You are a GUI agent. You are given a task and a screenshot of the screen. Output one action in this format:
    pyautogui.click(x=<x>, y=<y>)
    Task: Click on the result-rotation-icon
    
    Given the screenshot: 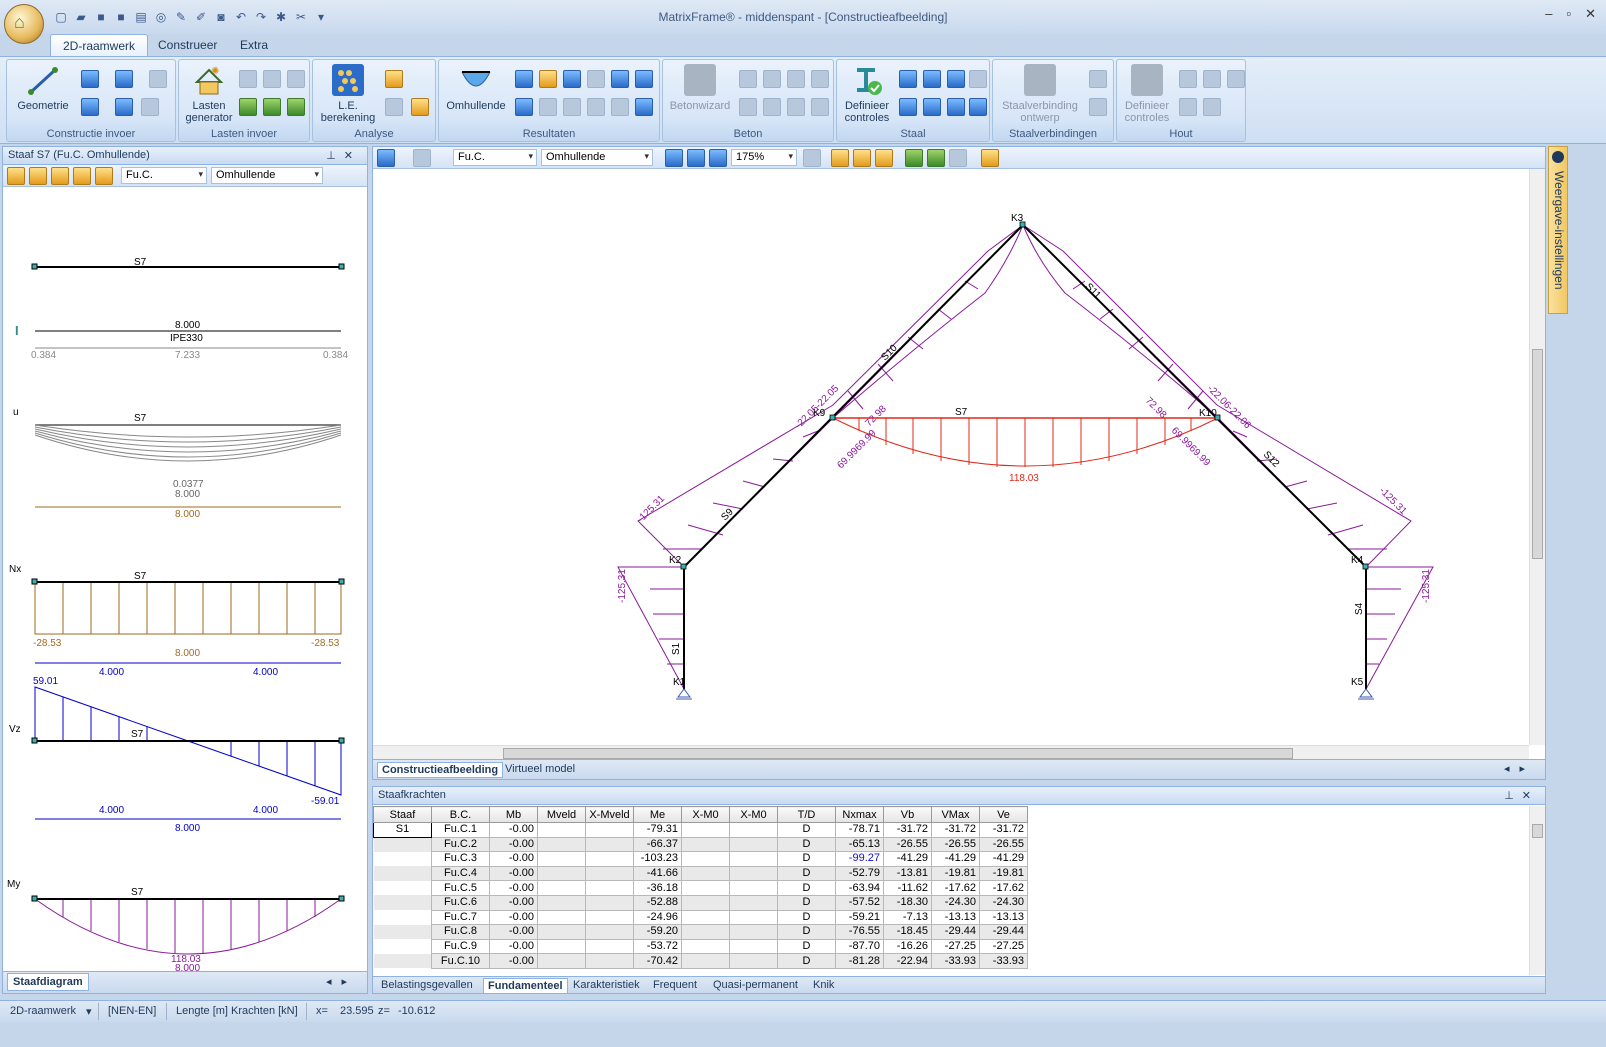 What is the action you would take?
    pyautogui.click(x=548, y=107)
    